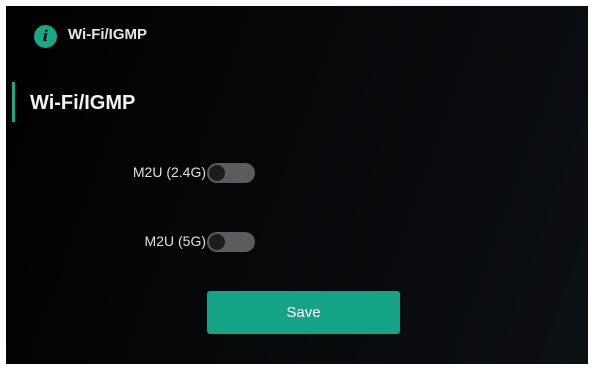 The height and width of the screenshot is (372, 593). What do you see at coordinates (169, 172) in the screenshot?
I see `m2u-24g-label: M2U (2.4G)` at bounding box center [169, 172].